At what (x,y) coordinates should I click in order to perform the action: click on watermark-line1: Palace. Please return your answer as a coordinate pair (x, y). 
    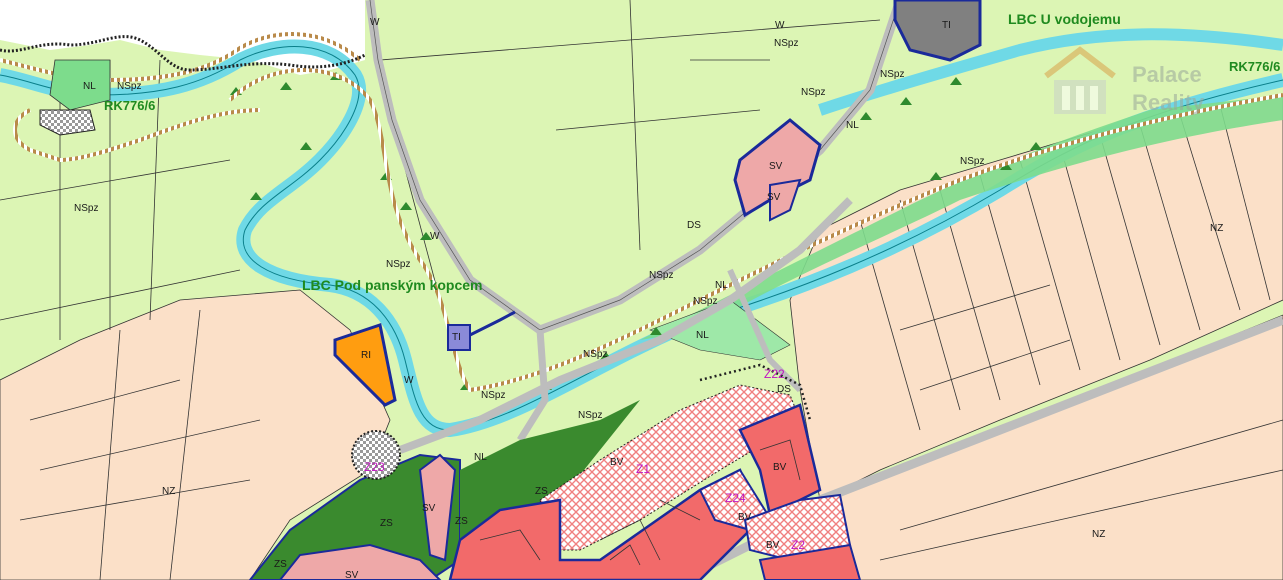
    Looking at the image, I should click on (1167, 74).